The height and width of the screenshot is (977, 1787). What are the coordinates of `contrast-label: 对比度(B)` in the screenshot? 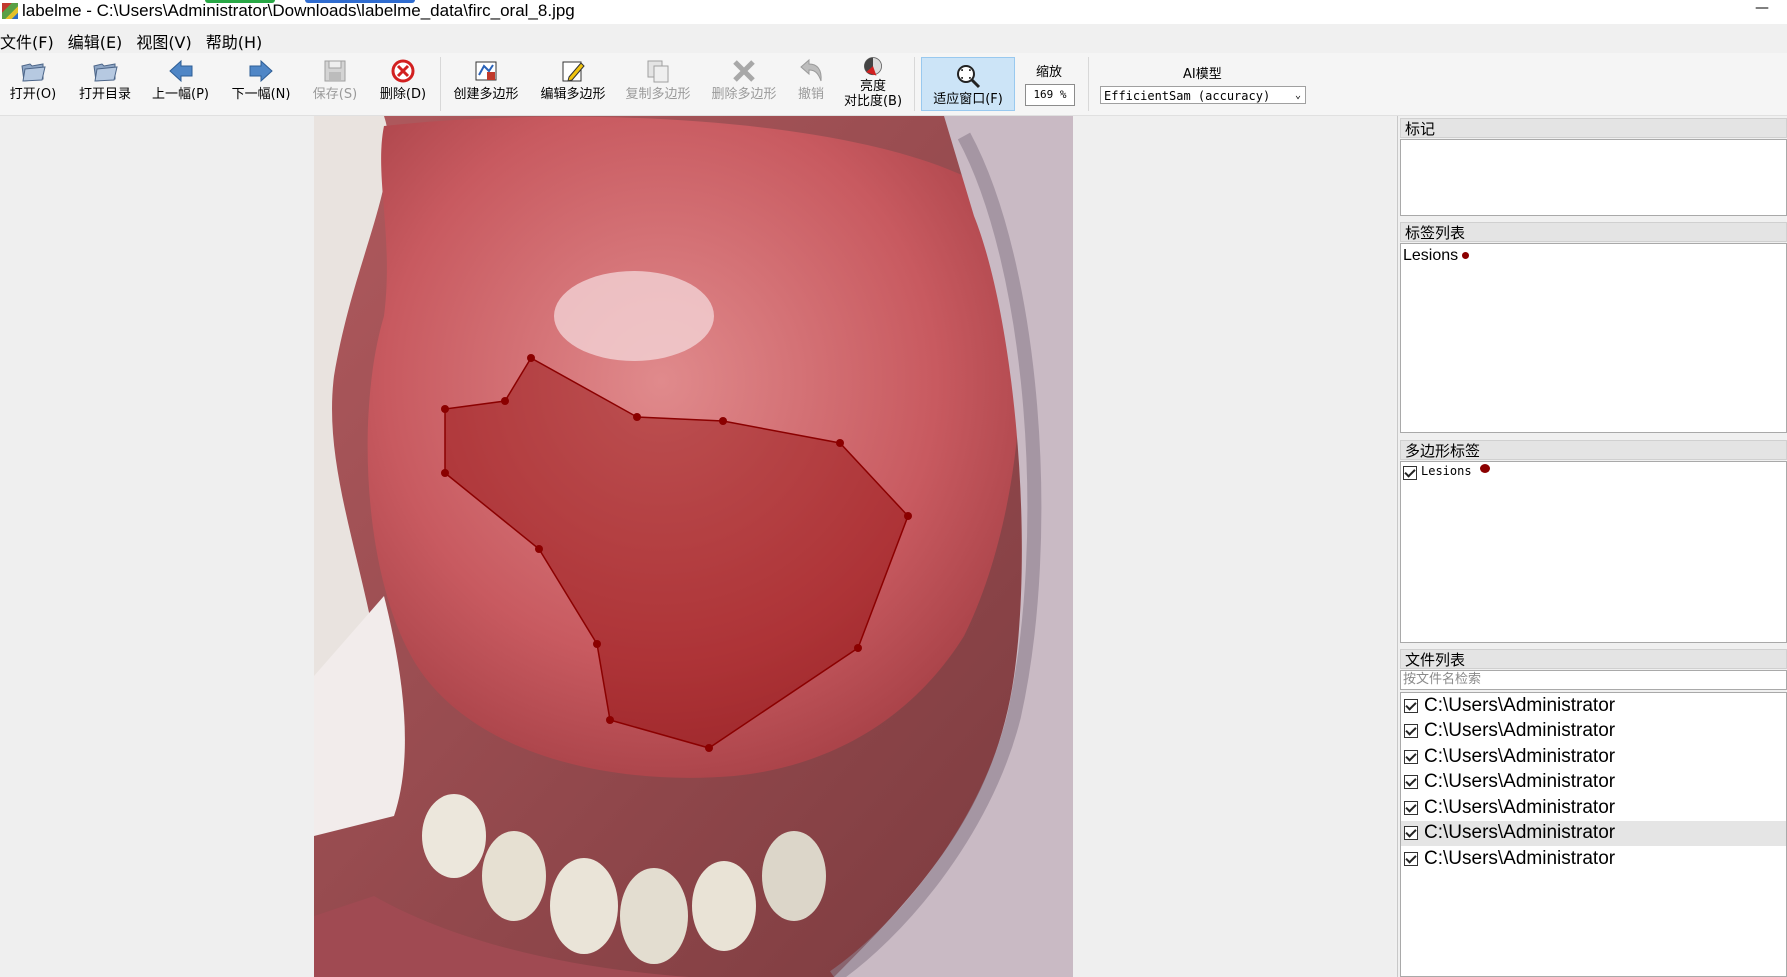 It's located at (873, 101).